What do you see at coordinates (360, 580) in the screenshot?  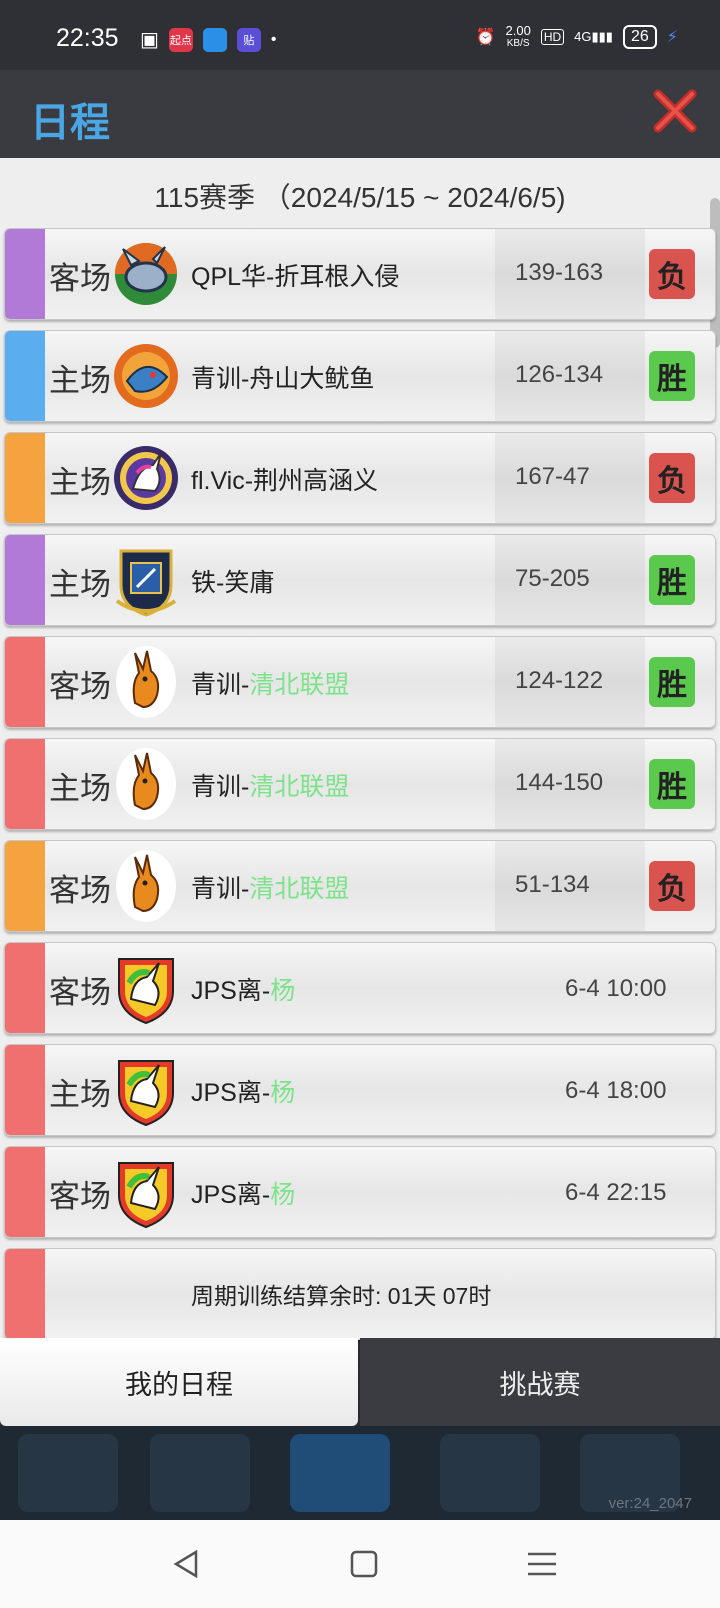 I see `schedule-row: 主场 铁-笑庸 75-205 胜` at bounding box center [360, 580].